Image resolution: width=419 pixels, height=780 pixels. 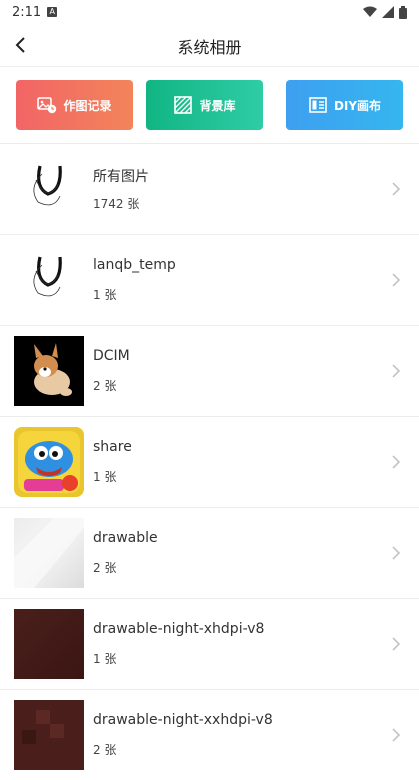 I want to click on status-time: 2:11, so click(x=27, y=12).